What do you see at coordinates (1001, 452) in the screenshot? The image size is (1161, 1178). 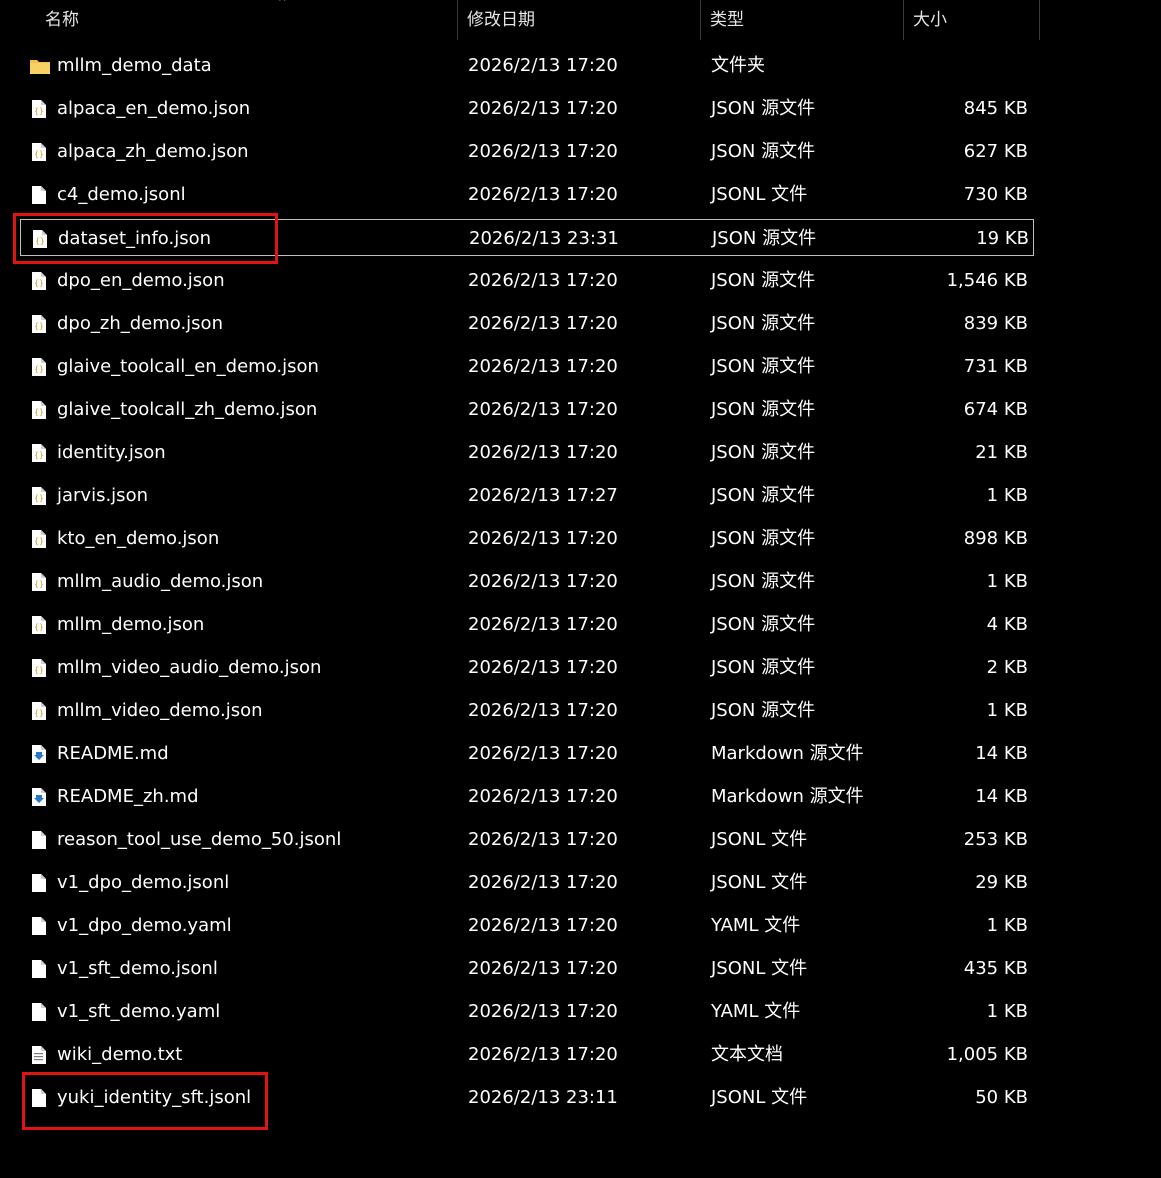 I see `file-size: 21 KB` at bounding box center [1001, 452].